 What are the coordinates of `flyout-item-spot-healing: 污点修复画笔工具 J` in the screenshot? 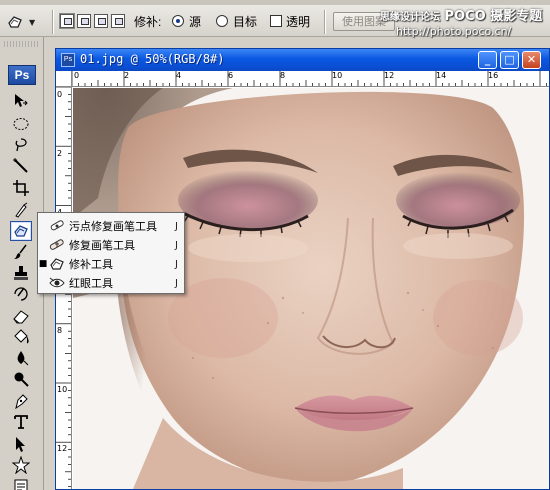 It's located at (111, 226).